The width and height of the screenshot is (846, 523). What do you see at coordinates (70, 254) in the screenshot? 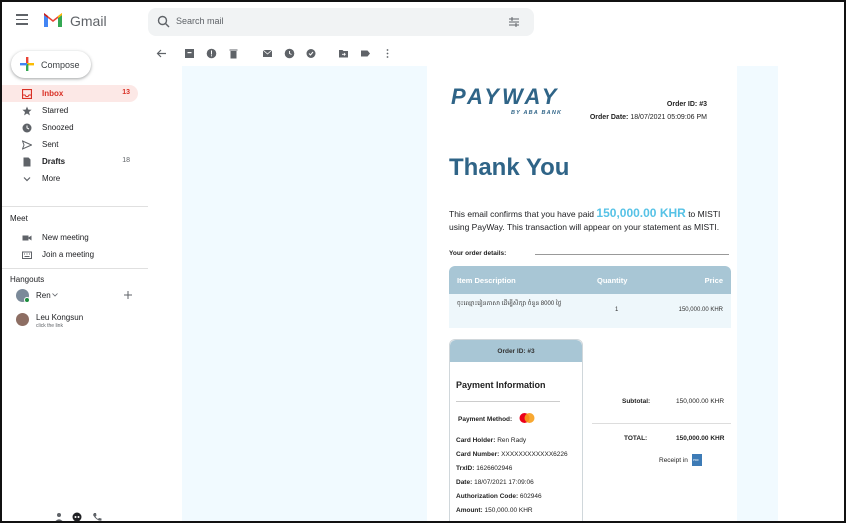
I see `meet-join-meeting: Join a meeting` at bounding box center [70, 254].